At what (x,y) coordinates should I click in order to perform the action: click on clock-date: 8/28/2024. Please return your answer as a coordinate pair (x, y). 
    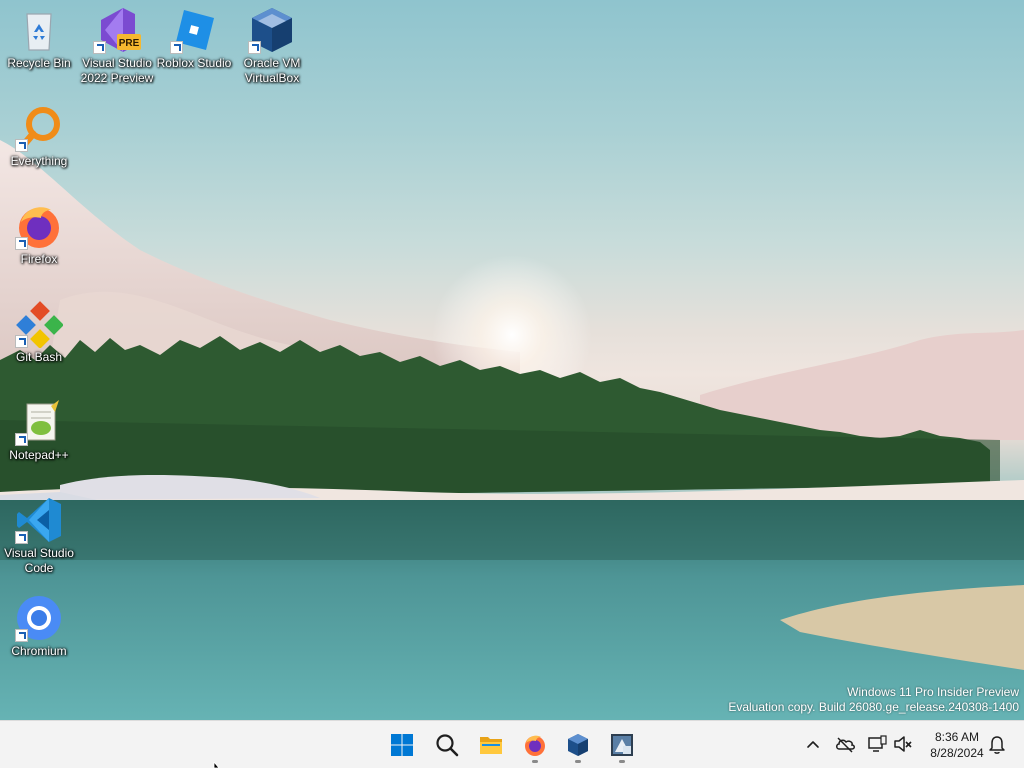
    Looking at the image, I should click on (957, 753).